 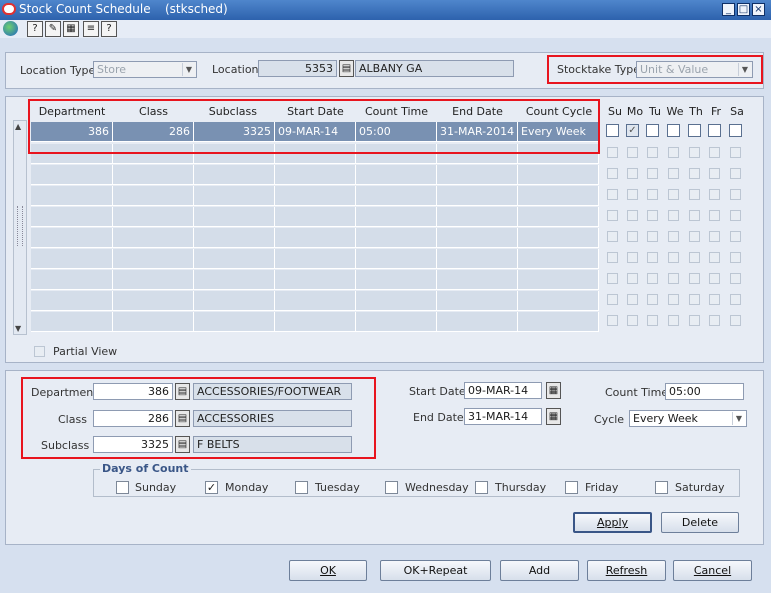 I want to click on department-input: 386, so click(x=133, y=391).